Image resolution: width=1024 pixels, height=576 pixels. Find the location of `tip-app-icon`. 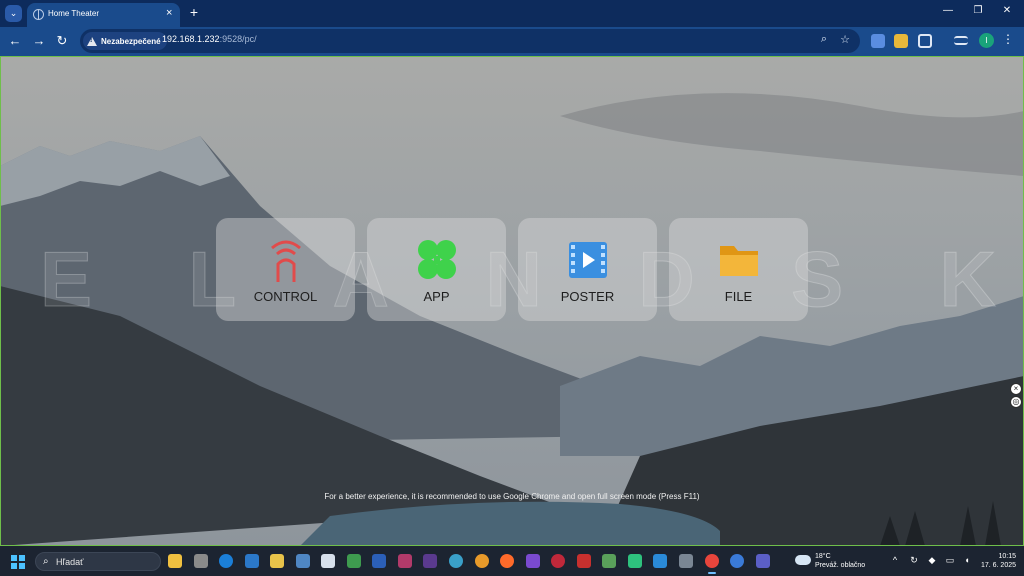

tip-app-icon is located at coordinates (252, 561).